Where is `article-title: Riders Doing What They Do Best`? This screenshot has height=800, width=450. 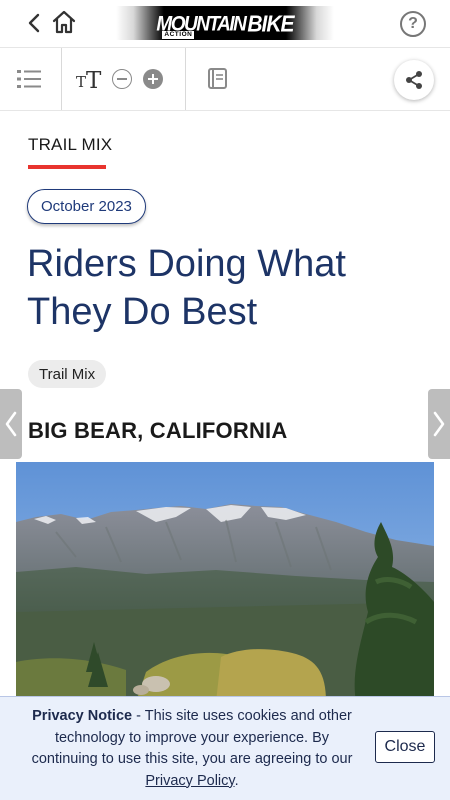
article-title: Riders Doing What They Do Best is located at coordinates (186, 288).